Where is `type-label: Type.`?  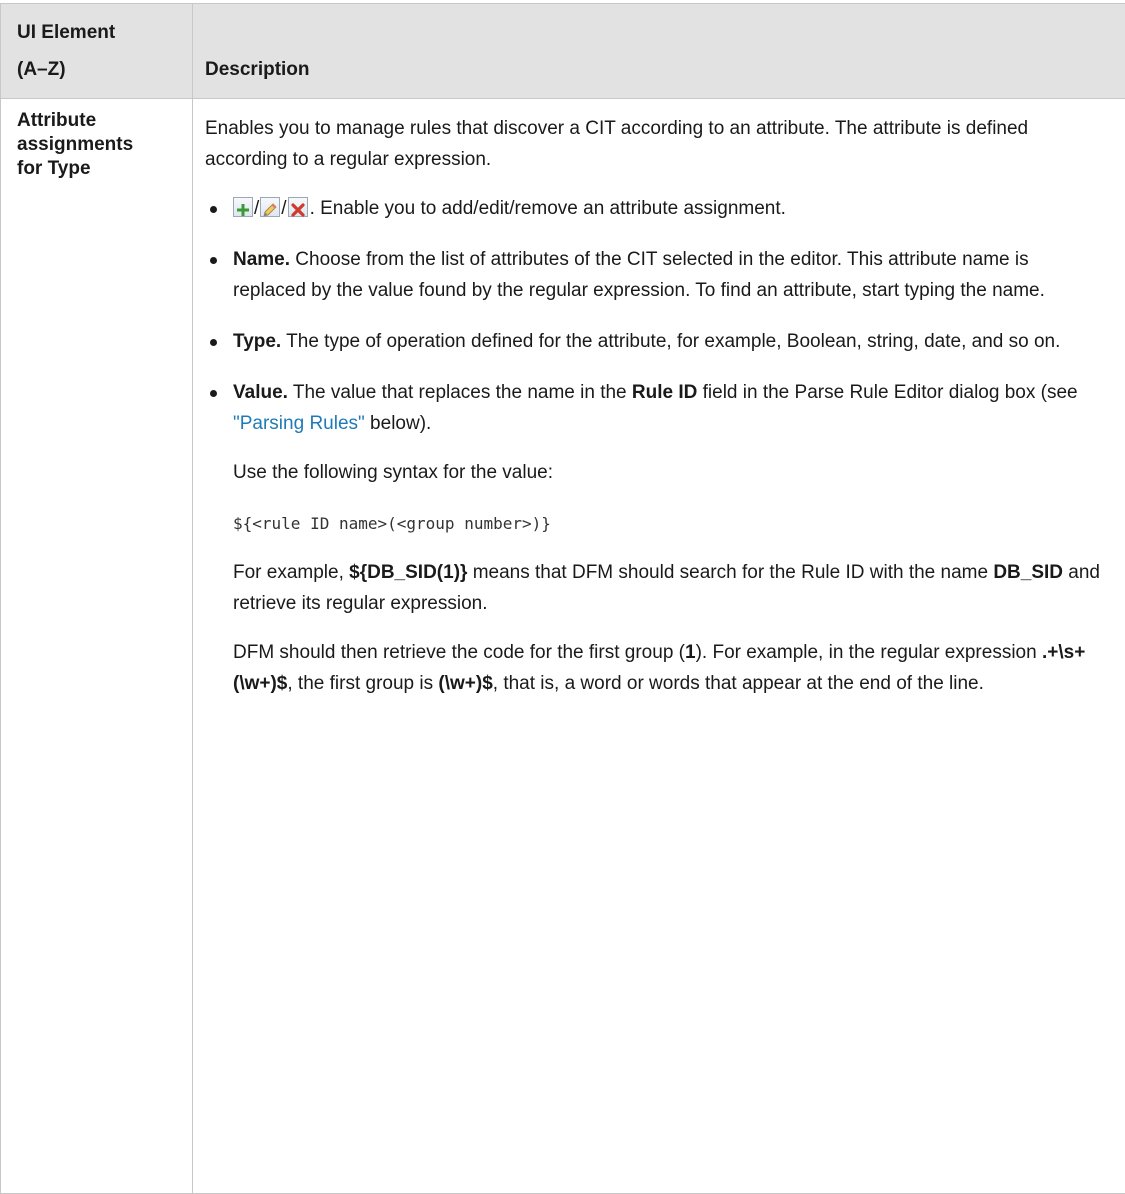
type-label: Type. is located at coordinates (257, 341).